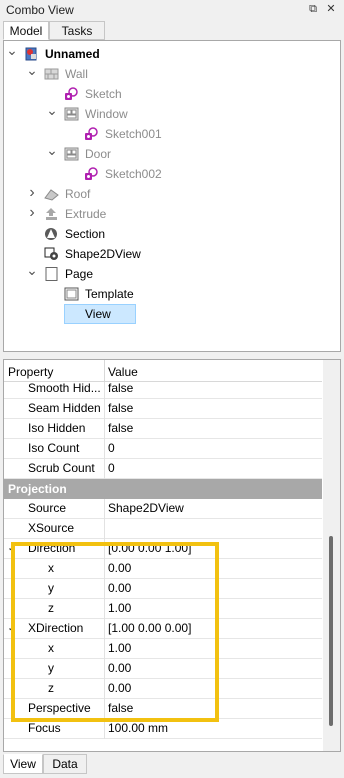  Describe the element at coordinates (163, 489) in the screenshot. I see `property-group-projection: Projection` at that location.